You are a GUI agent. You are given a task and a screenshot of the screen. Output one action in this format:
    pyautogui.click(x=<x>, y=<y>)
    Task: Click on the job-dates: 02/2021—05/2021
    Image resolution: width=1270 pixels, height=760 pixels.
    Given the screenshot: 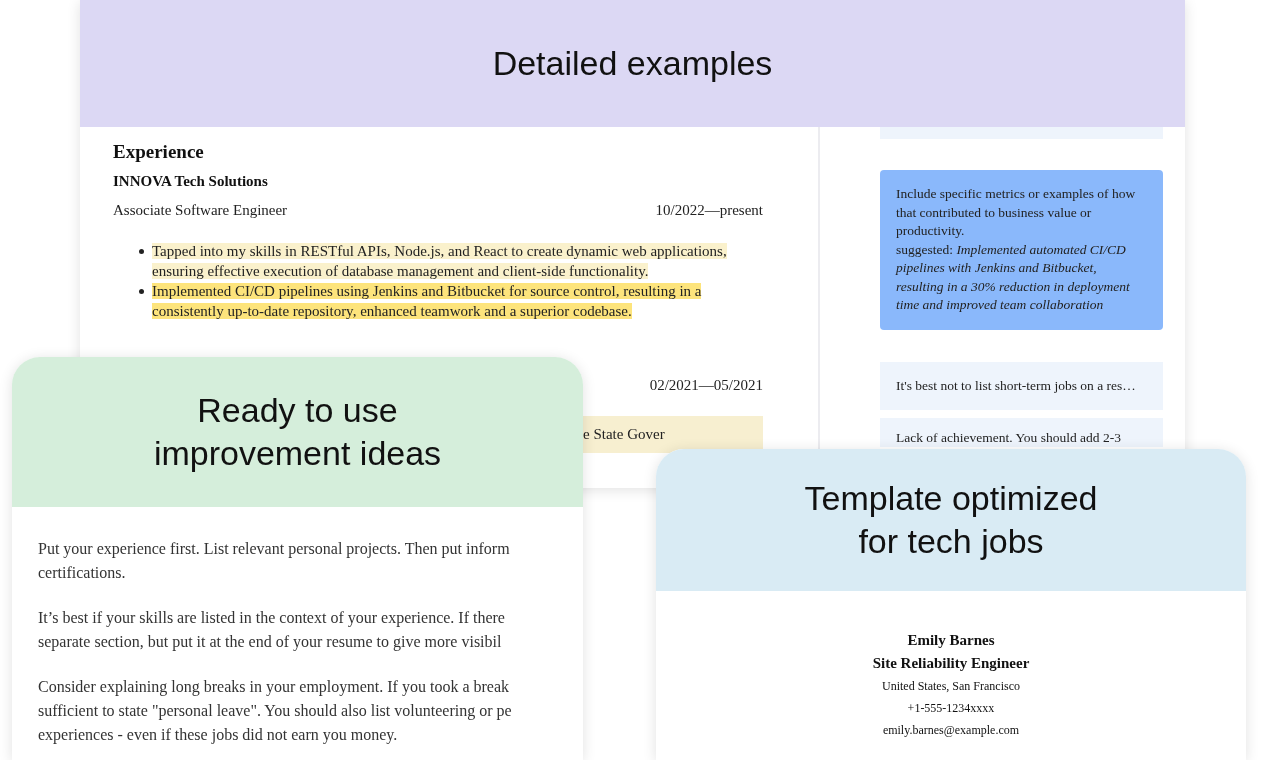 What is the action you would take?
    pyautogui.click(x=706, y=385)
    